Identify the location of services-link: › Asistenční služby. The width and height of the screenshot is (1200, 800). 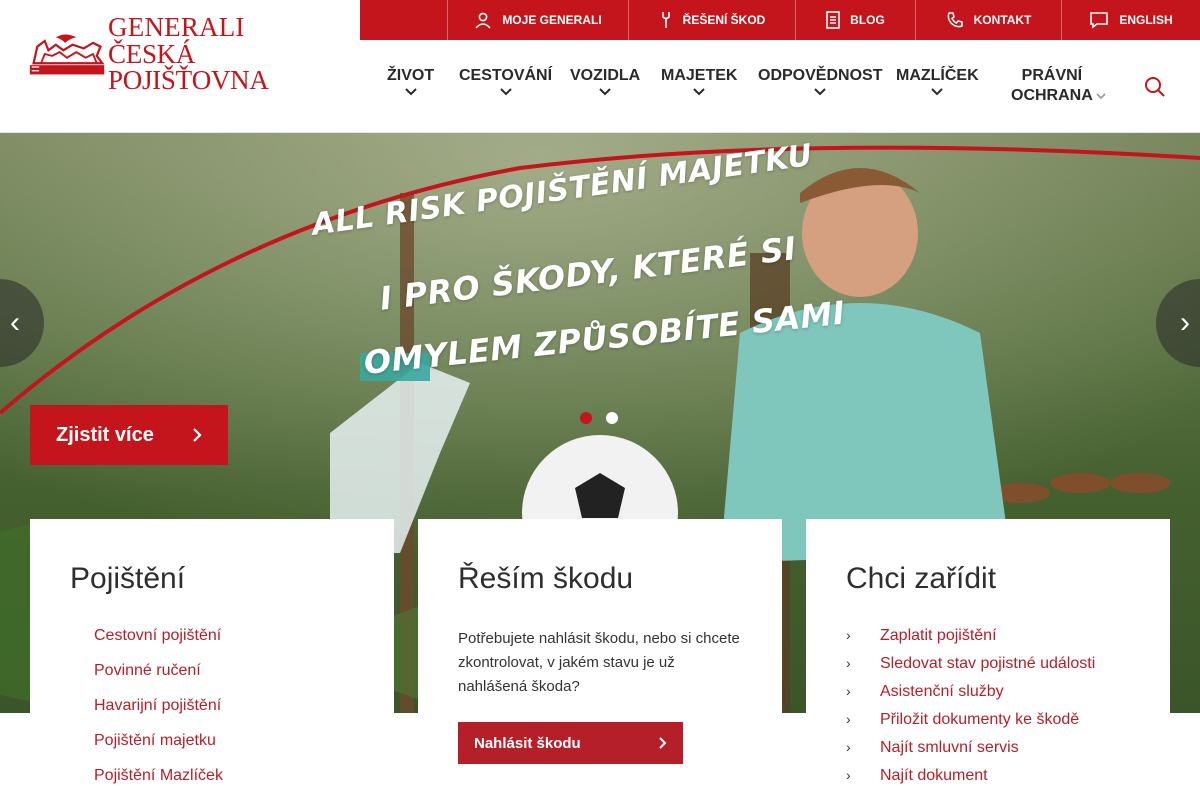
(970, 697).